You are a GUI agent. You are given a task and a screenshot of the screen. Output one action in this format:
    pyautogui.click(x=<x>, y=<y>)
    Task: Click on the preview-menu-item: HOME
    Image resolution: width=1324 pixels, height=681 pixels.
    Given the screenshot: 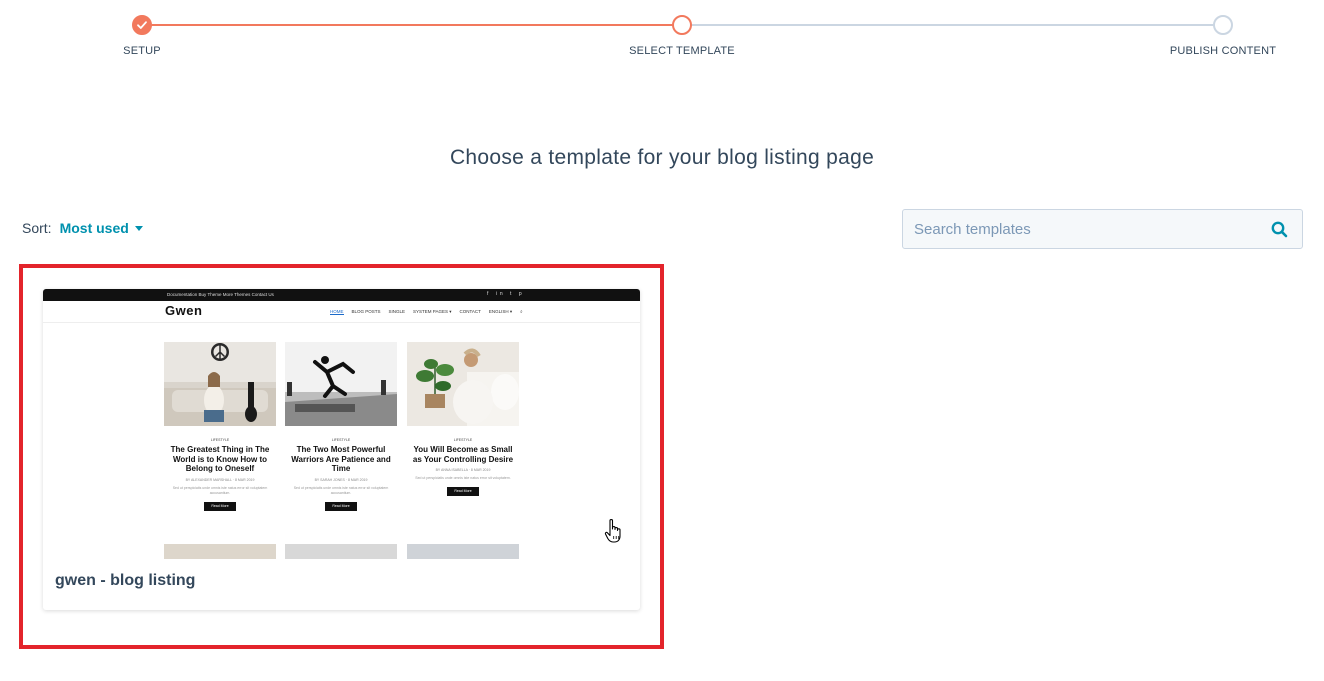 What is the action you would take?
    pyautogui.click(x=337, y=312)
    